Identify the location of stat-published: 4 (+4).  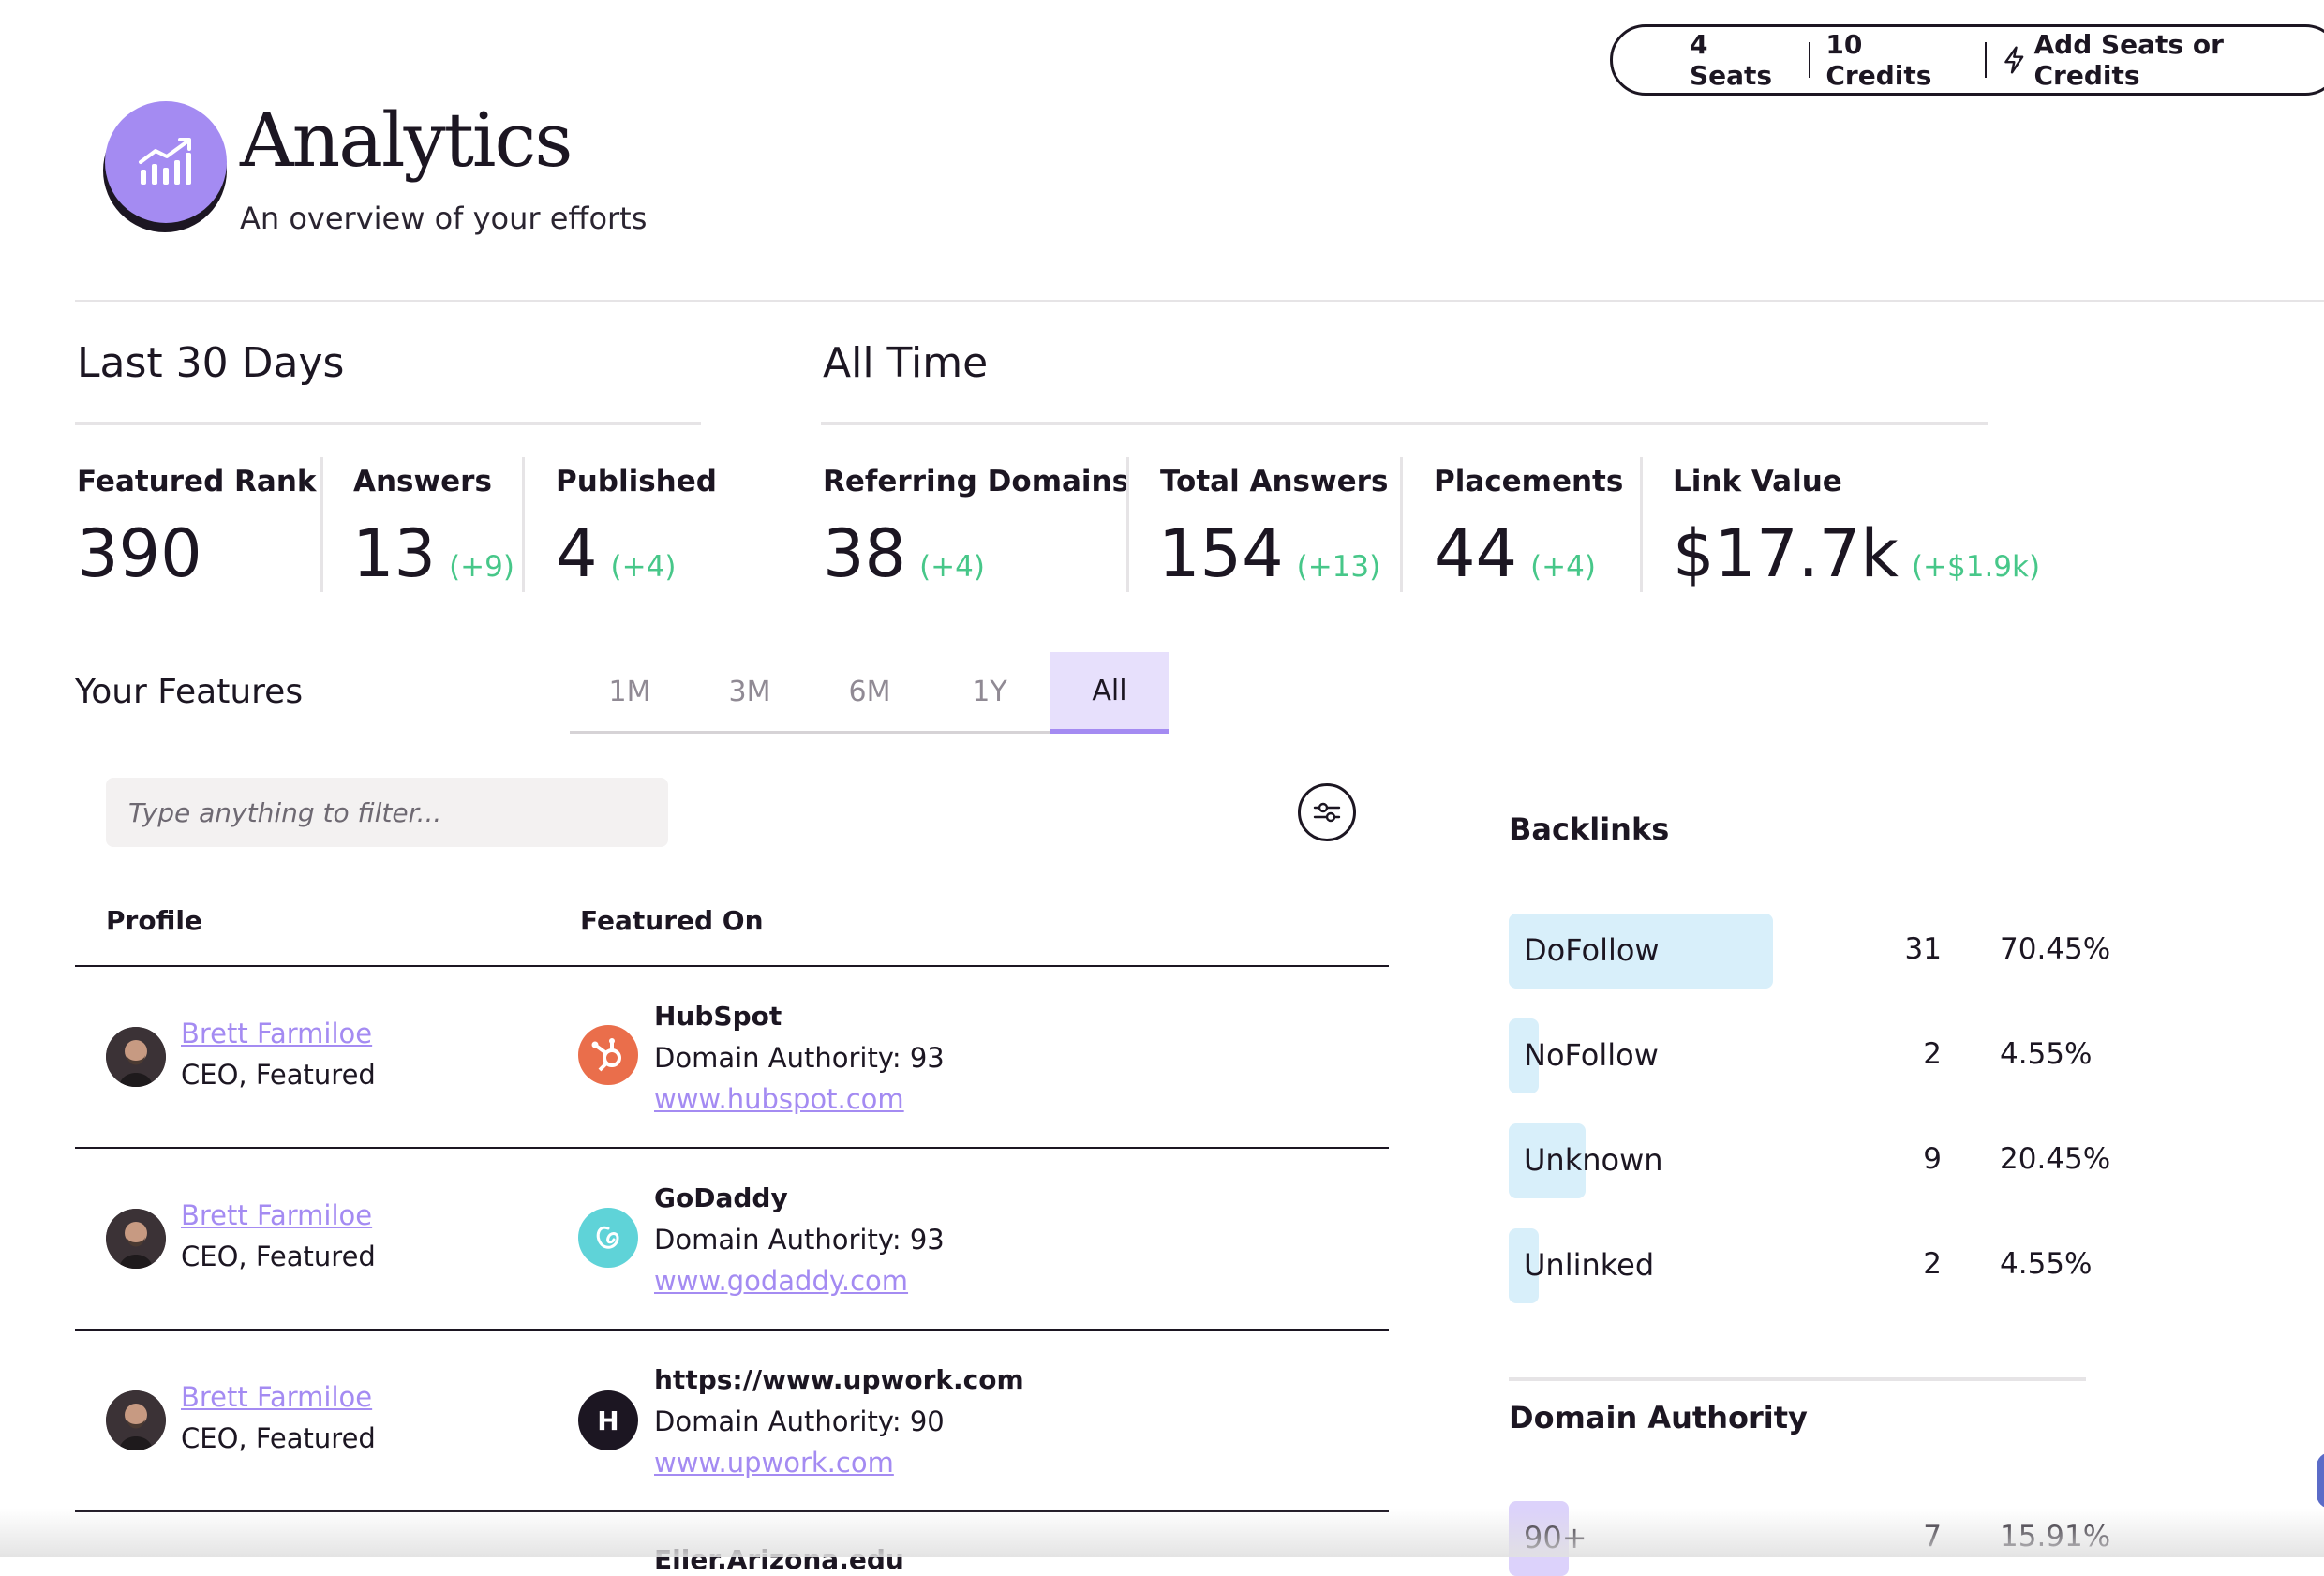
(616, 554).